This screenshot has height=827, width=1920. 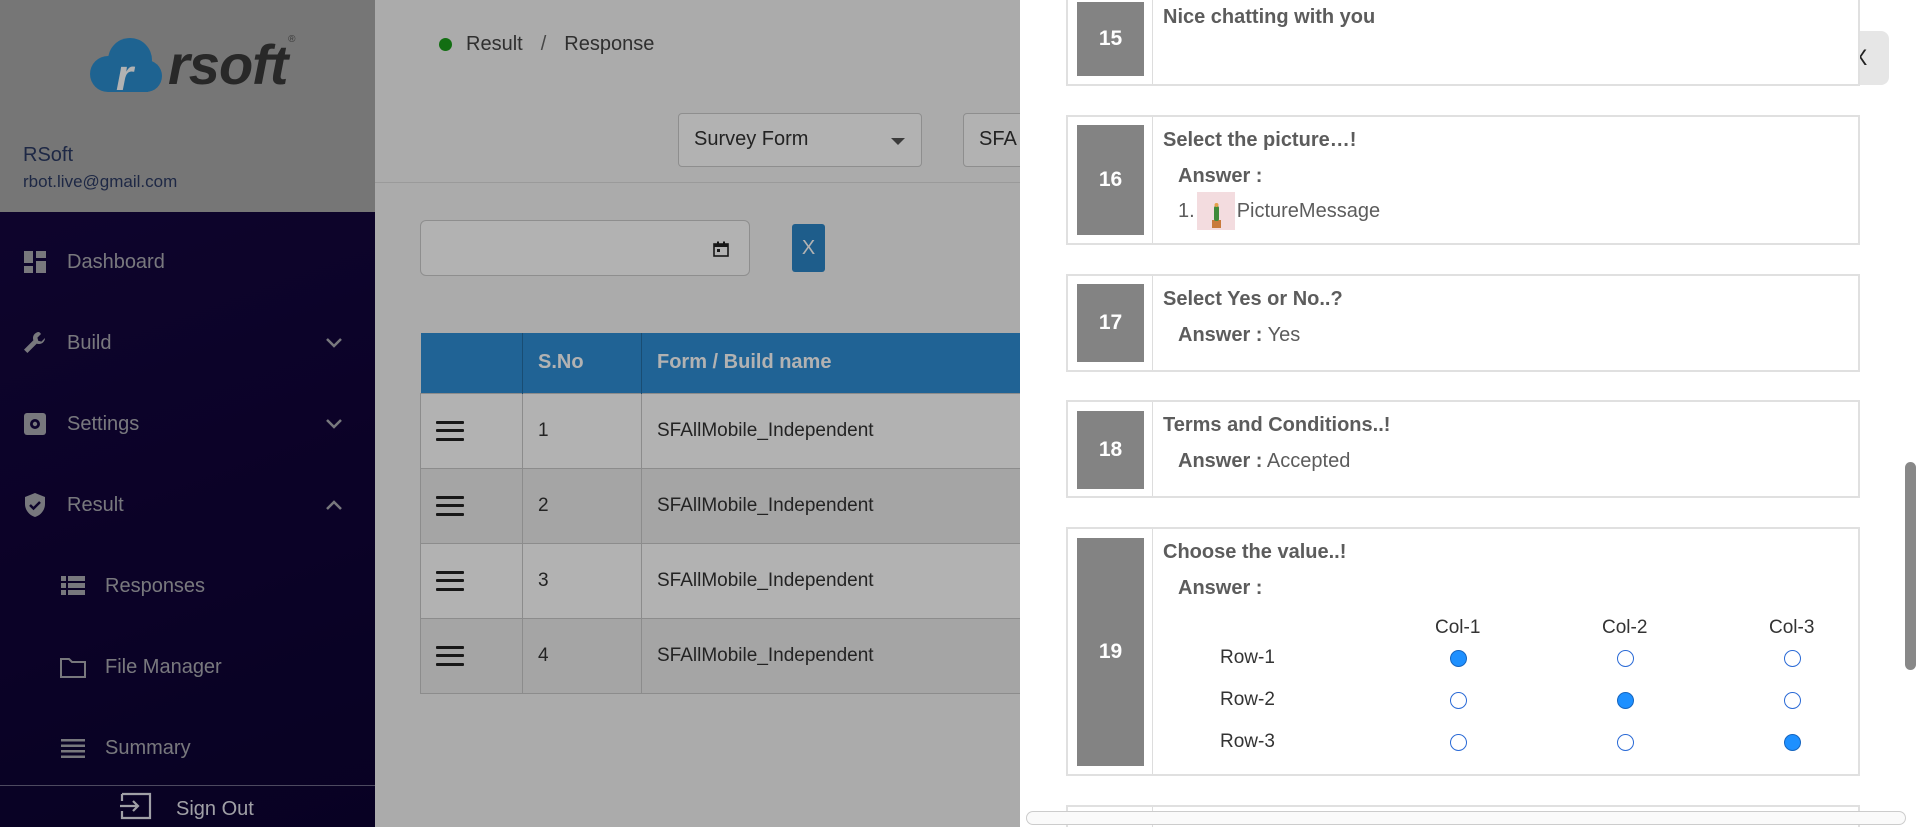 What do you see at coordinates (1110, 323) in the screenshot?
I see `question-number: 17` at bounding box center [1110, 323].